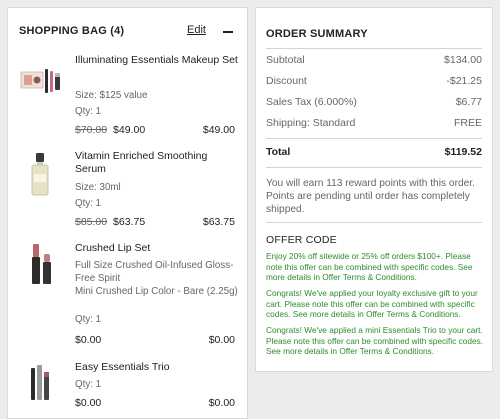  I want to click on total-label: Total, so click(278, 152).